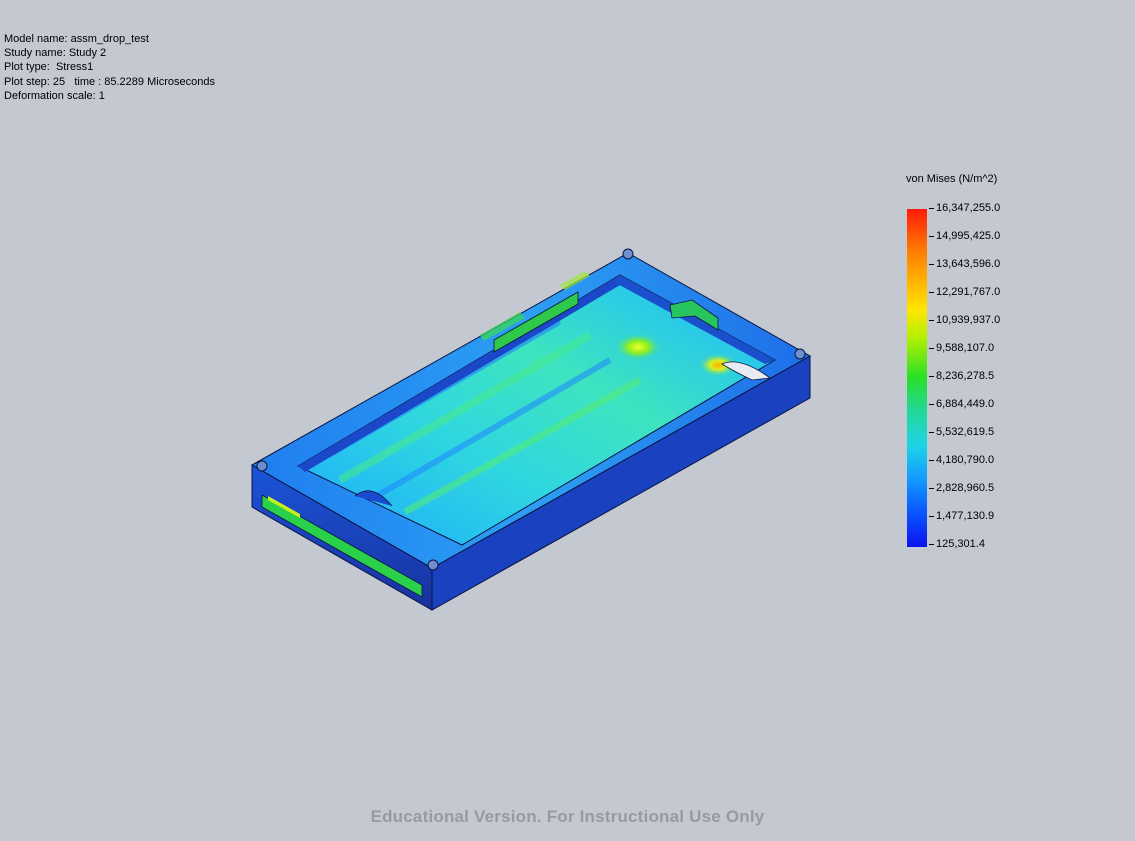 The width and height of the screenshot is (1135, 841). Describe the element at coordinates (638, 347) in the screenshot. I see `hotspot-center` at that location.